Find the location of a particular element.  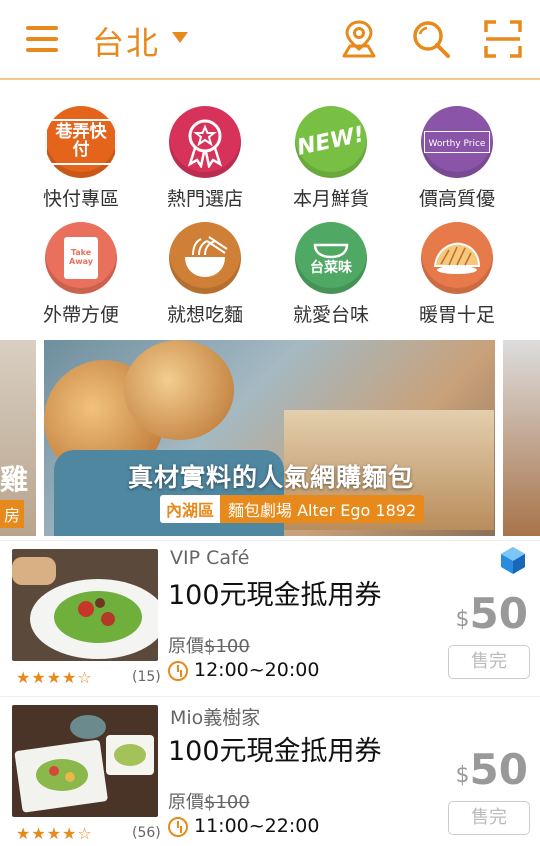

store-name: Mio義樹家 is located at coordinates (215, 718).